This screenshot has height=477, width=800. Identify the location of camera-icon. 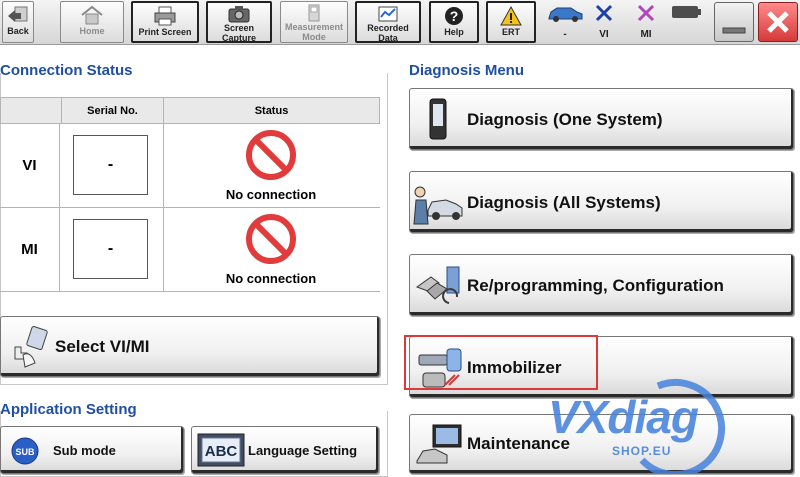
(239, 14).